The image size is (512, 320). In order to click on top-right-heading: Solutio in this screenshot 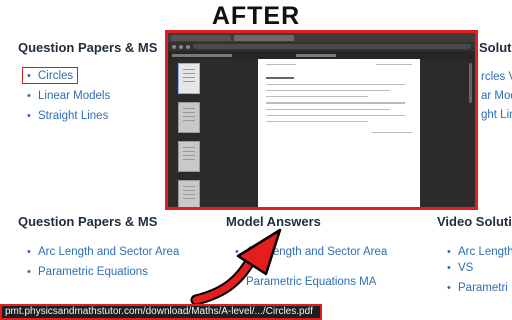, I will do `click(495, 47)`.